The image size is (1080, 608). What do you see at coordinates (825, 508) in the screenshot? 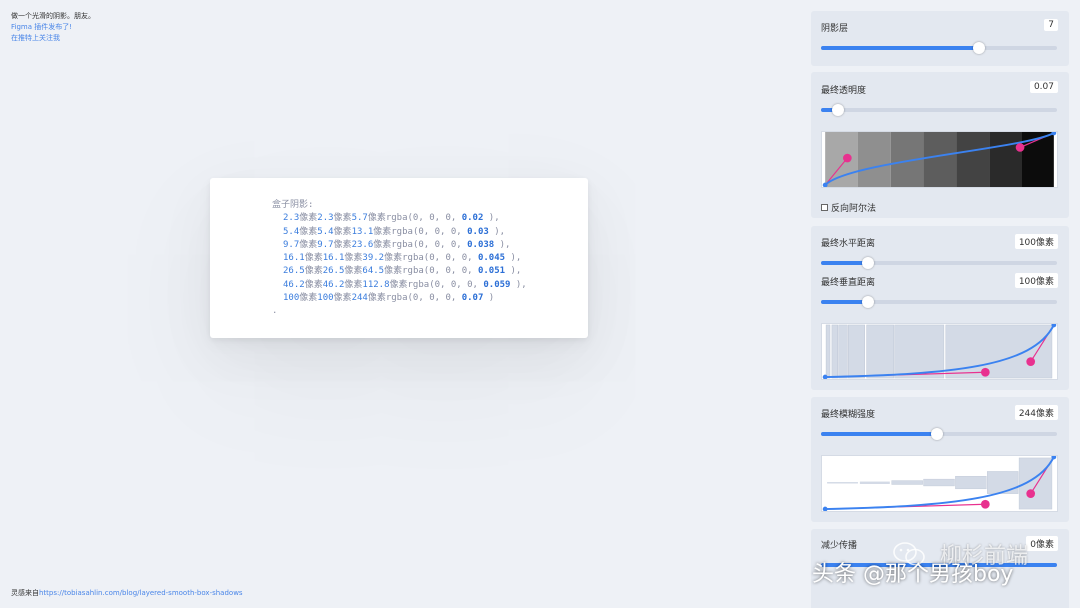
I see `blur-curve-start` at bounding box center [825, 508].